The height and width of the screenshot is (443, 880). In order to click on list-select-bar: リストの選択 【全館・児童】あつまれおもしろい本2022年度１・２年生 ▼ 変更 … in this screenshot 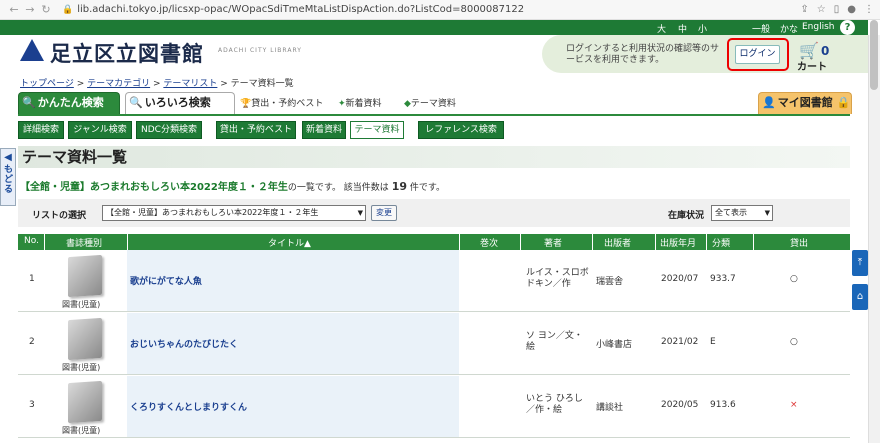, I will do `click(434, 213)`.